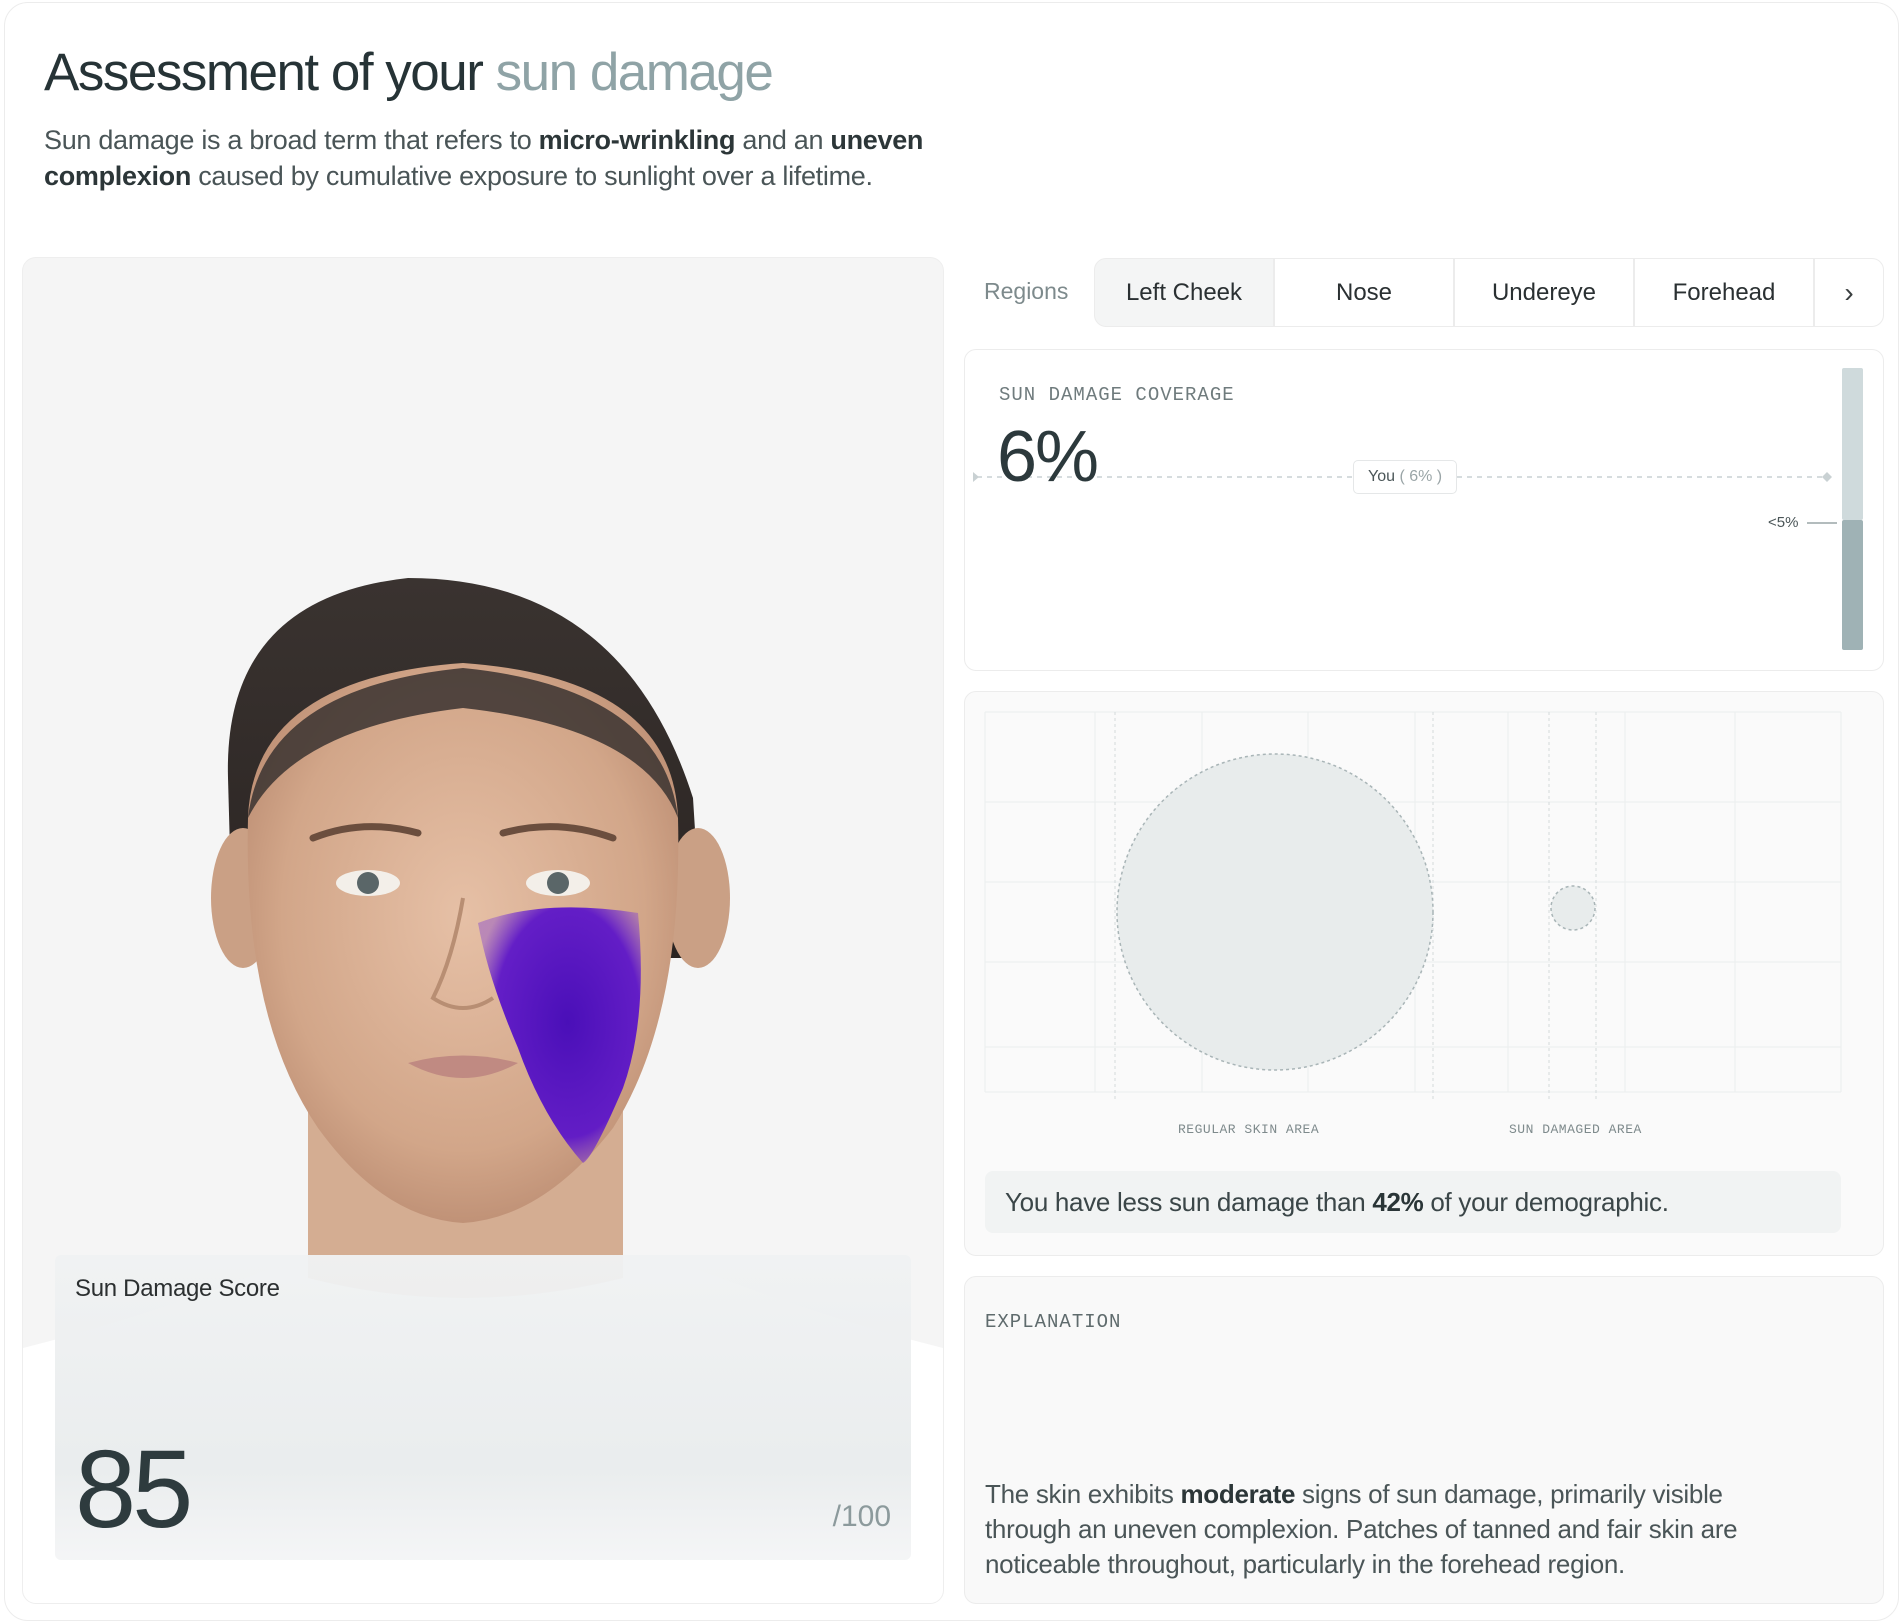 The image size is (1903, 1623). I want to click on title-accent: sun damage, so click(634, 72).